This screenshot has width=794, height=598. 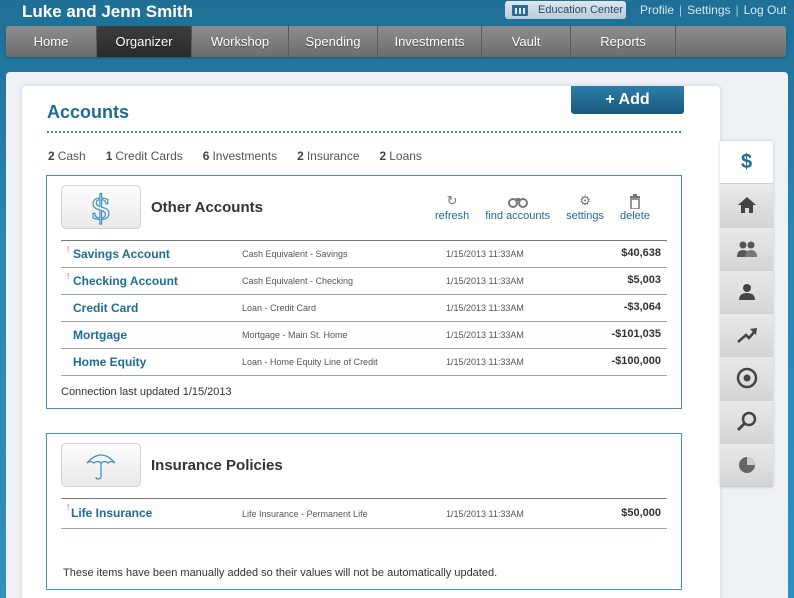 I want to click on target-icon, so click(x=746, y=378).